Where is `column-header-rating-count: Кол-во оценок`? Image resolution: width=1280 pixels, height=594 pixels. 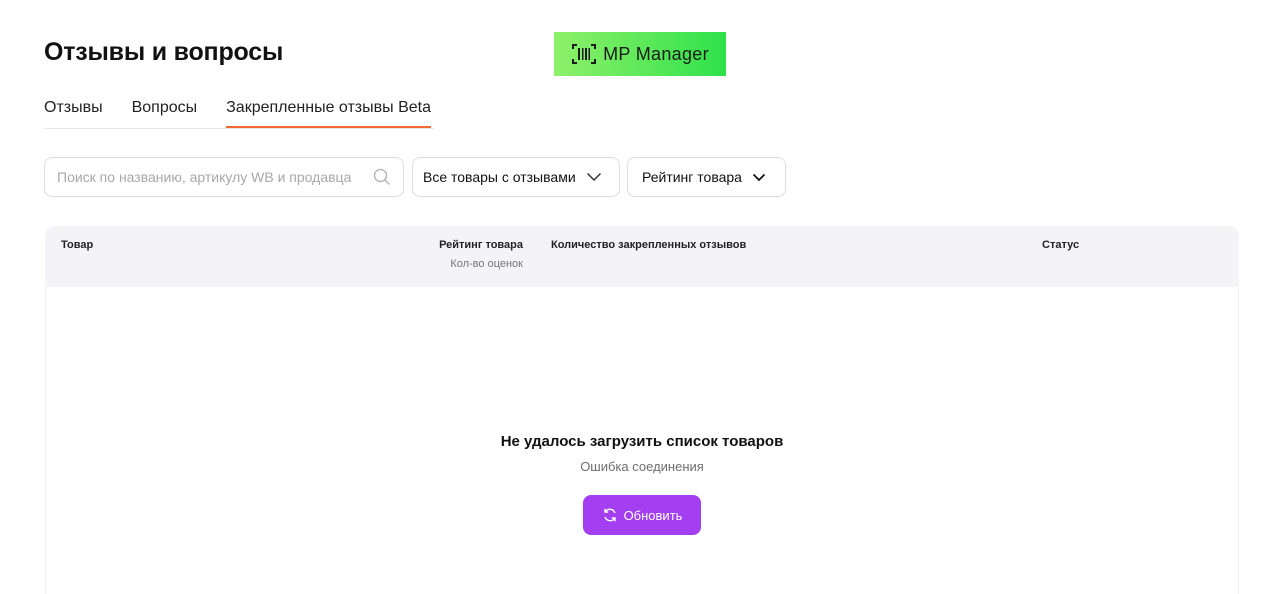
column-header-rating-count: Кол-во оценок is located at coordinates (486, 264).